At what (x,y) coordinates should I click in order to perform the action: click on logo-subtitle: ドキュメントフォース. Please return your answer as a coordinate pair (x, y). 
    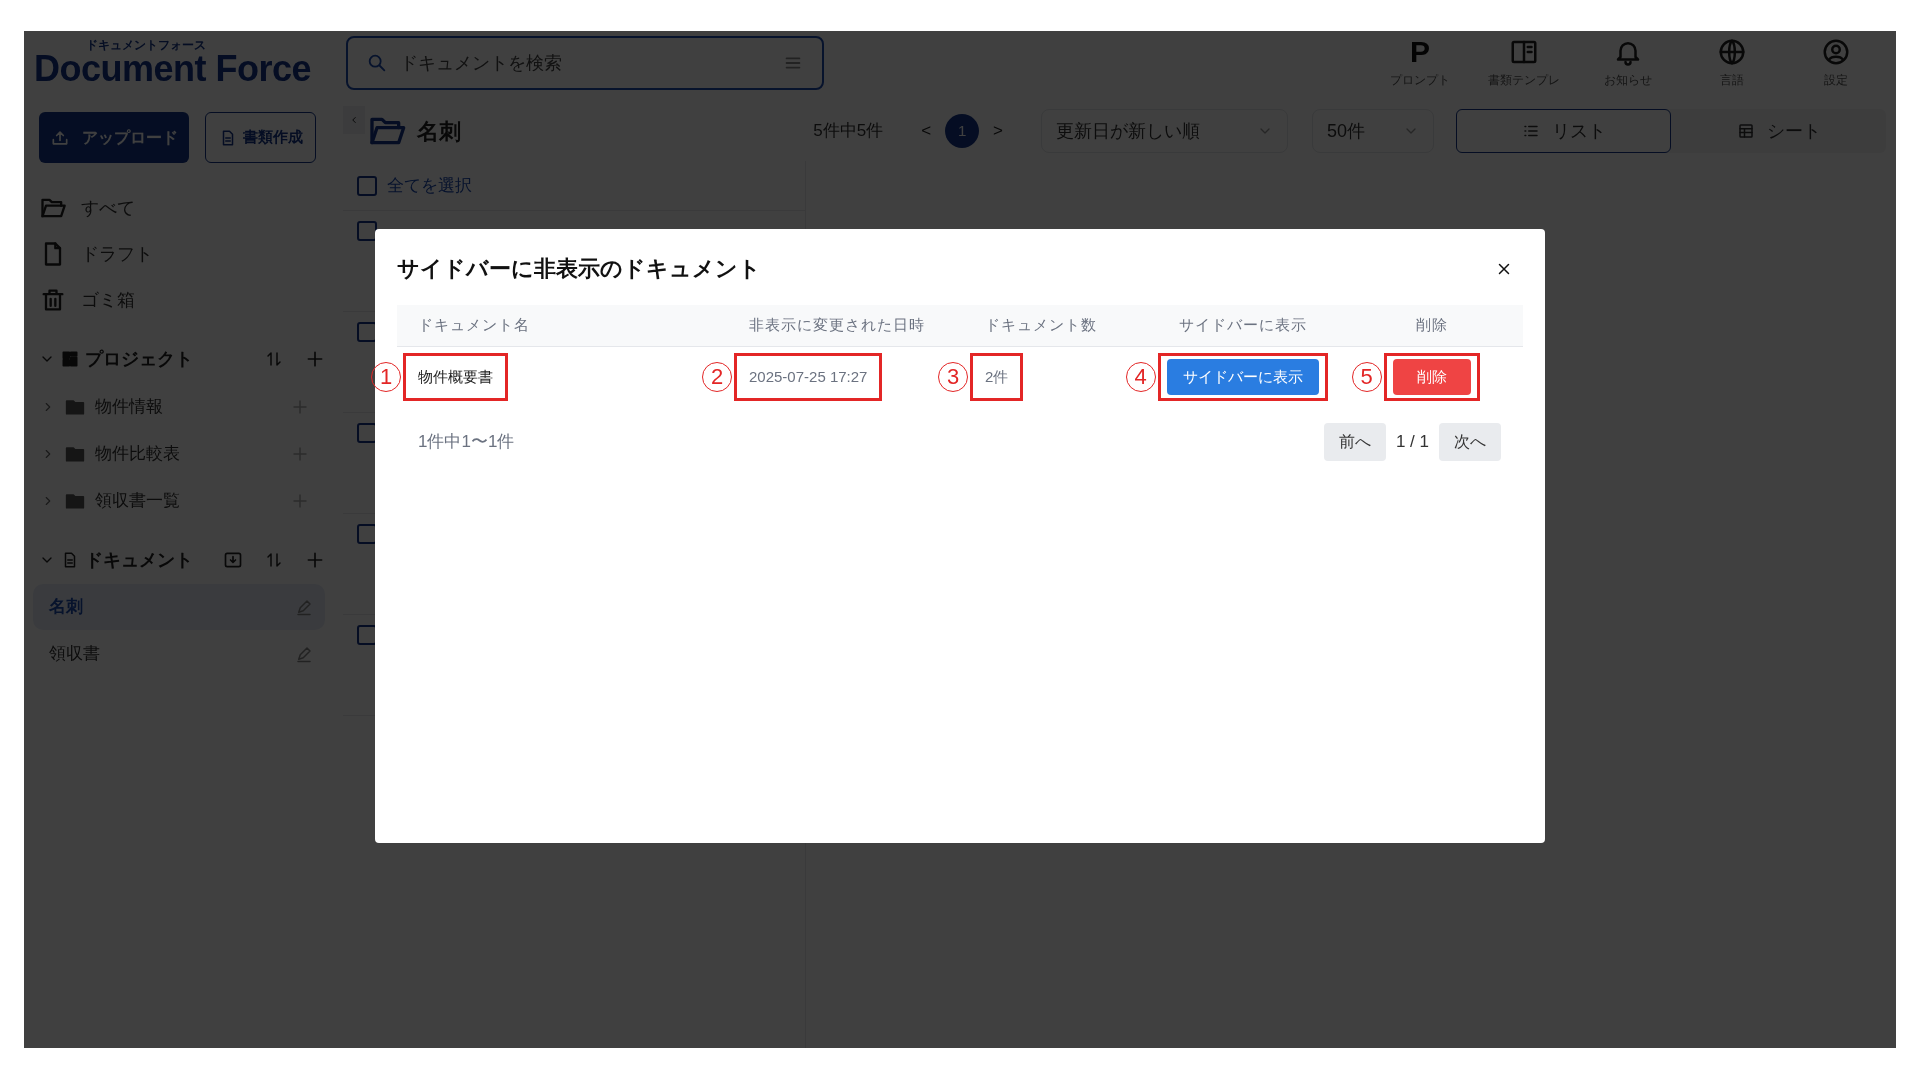
    Looking at the image, I should click on (146, 45).